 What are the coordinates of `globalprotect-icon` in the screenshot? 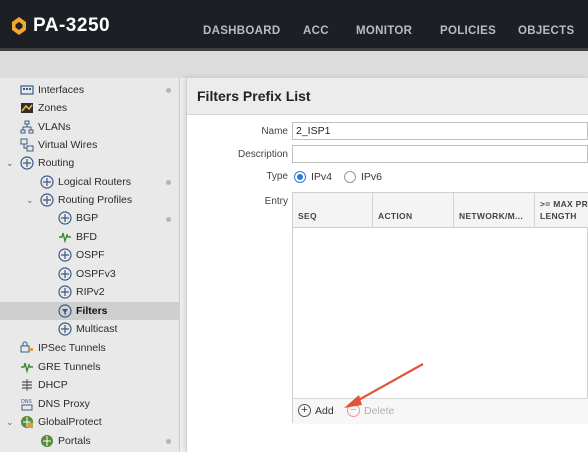 It's located at (27, 422).